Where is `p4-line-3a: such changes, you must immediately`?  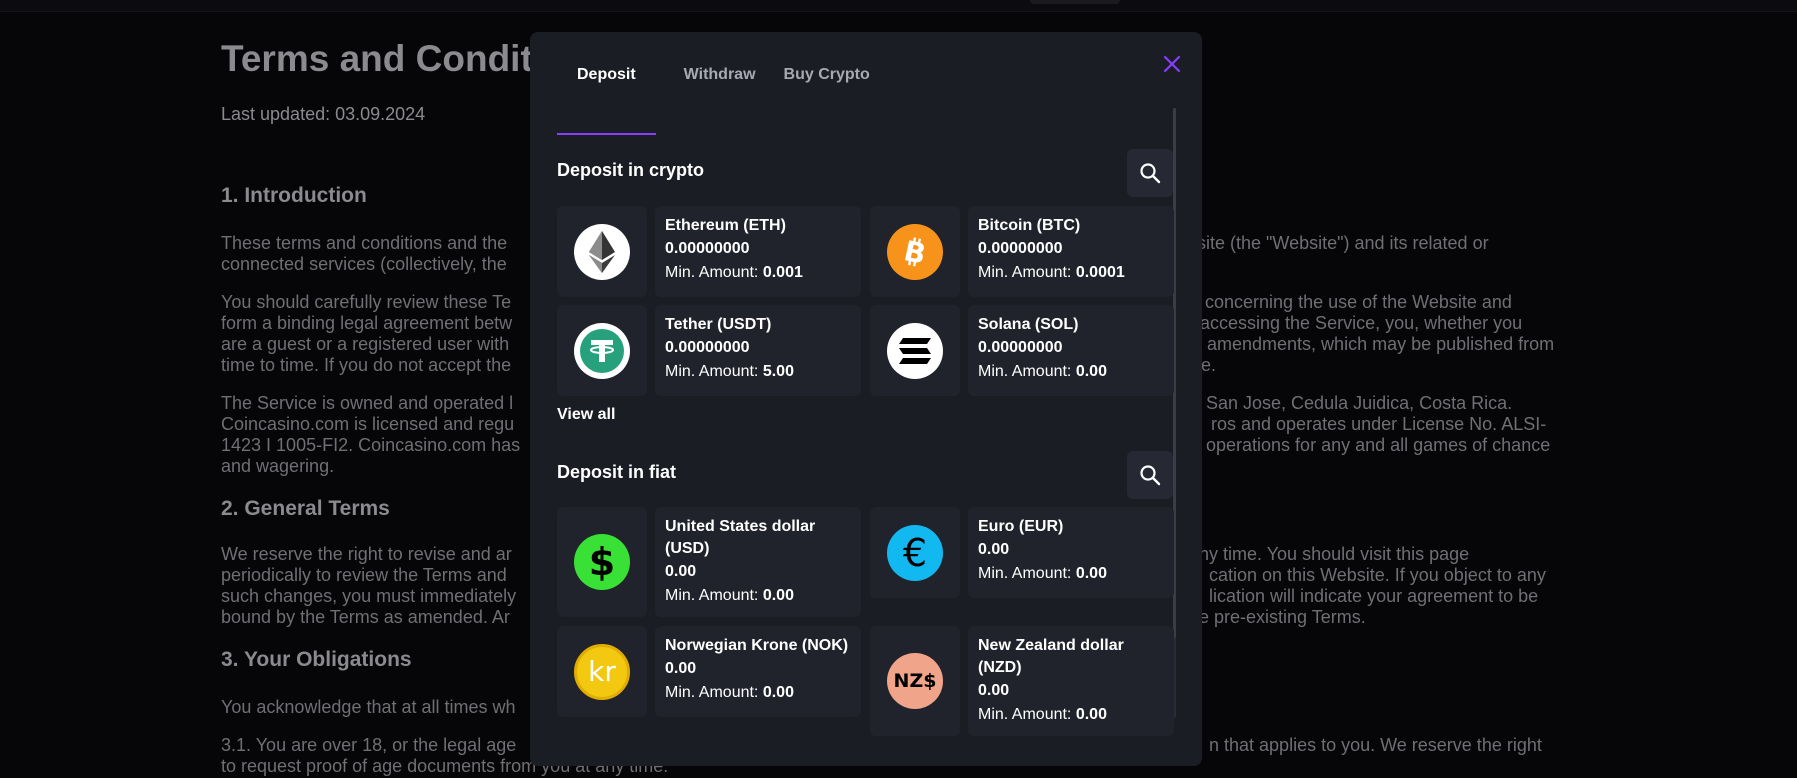
p4-line-3a: such changes, you must immediately is located at coordinates (369, 596).